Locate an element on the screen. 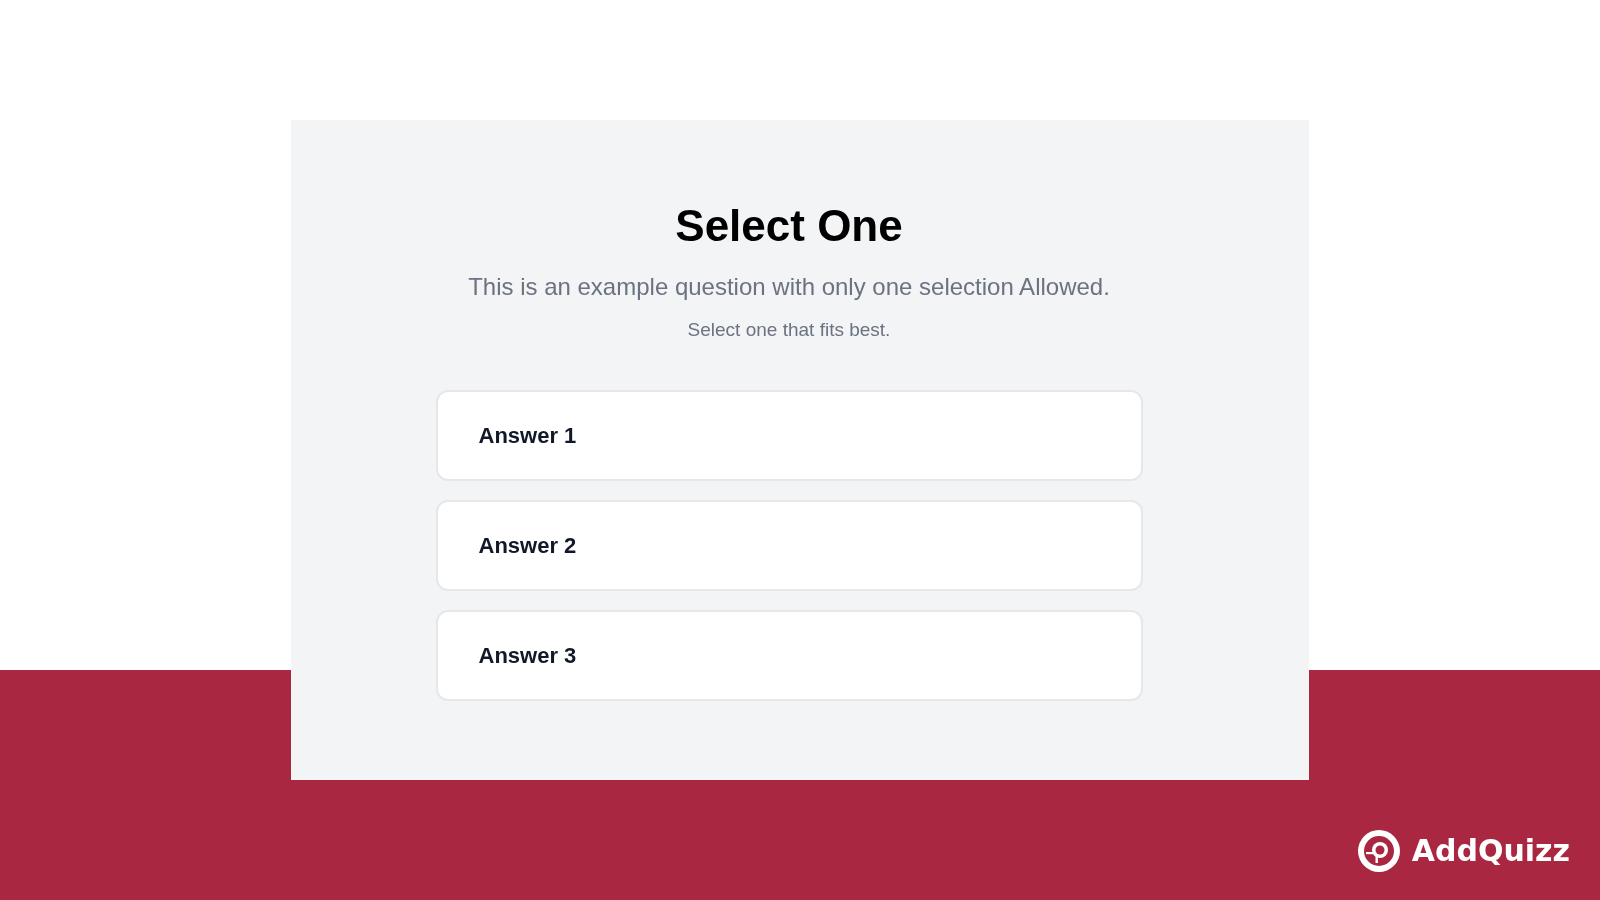 This screenshot has height=900, width=1600. answer-option: Answer 3 is located at coordinates (789, 655).